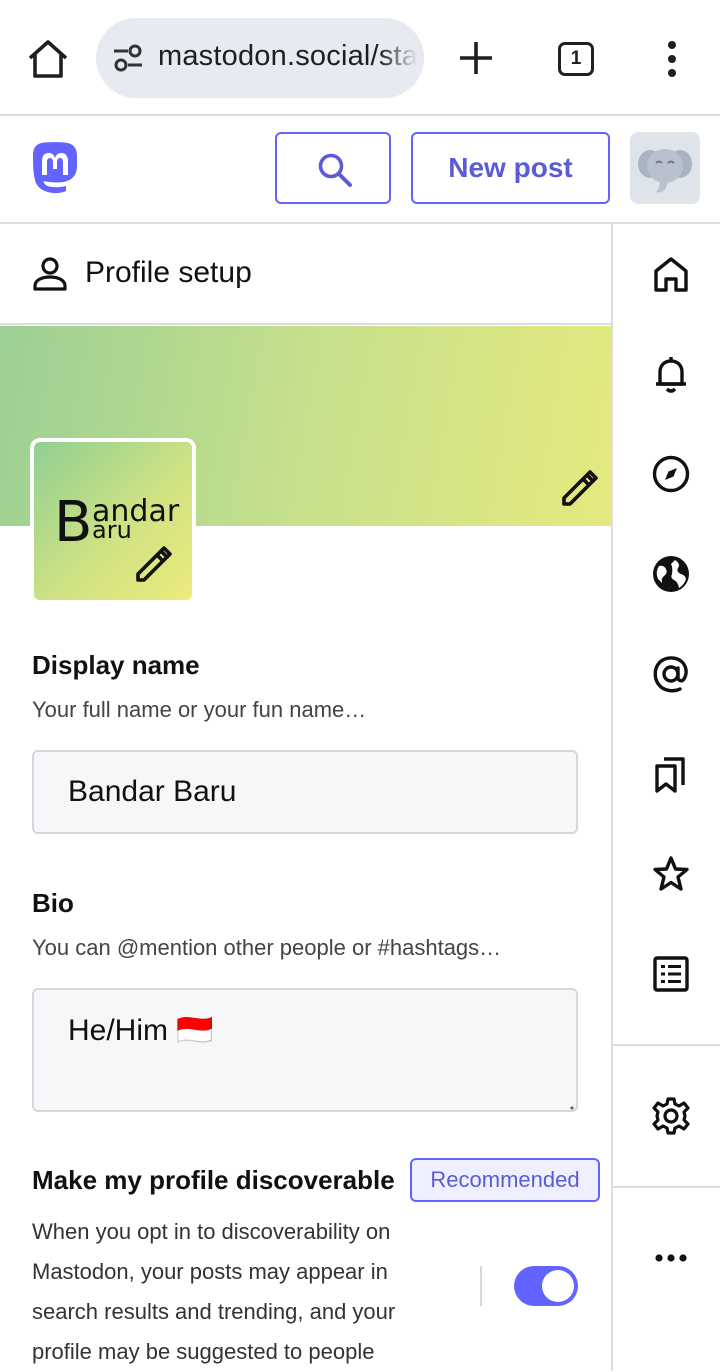 The image size is (720, 1372). I want to click on user-avatar, so click(665, 168).